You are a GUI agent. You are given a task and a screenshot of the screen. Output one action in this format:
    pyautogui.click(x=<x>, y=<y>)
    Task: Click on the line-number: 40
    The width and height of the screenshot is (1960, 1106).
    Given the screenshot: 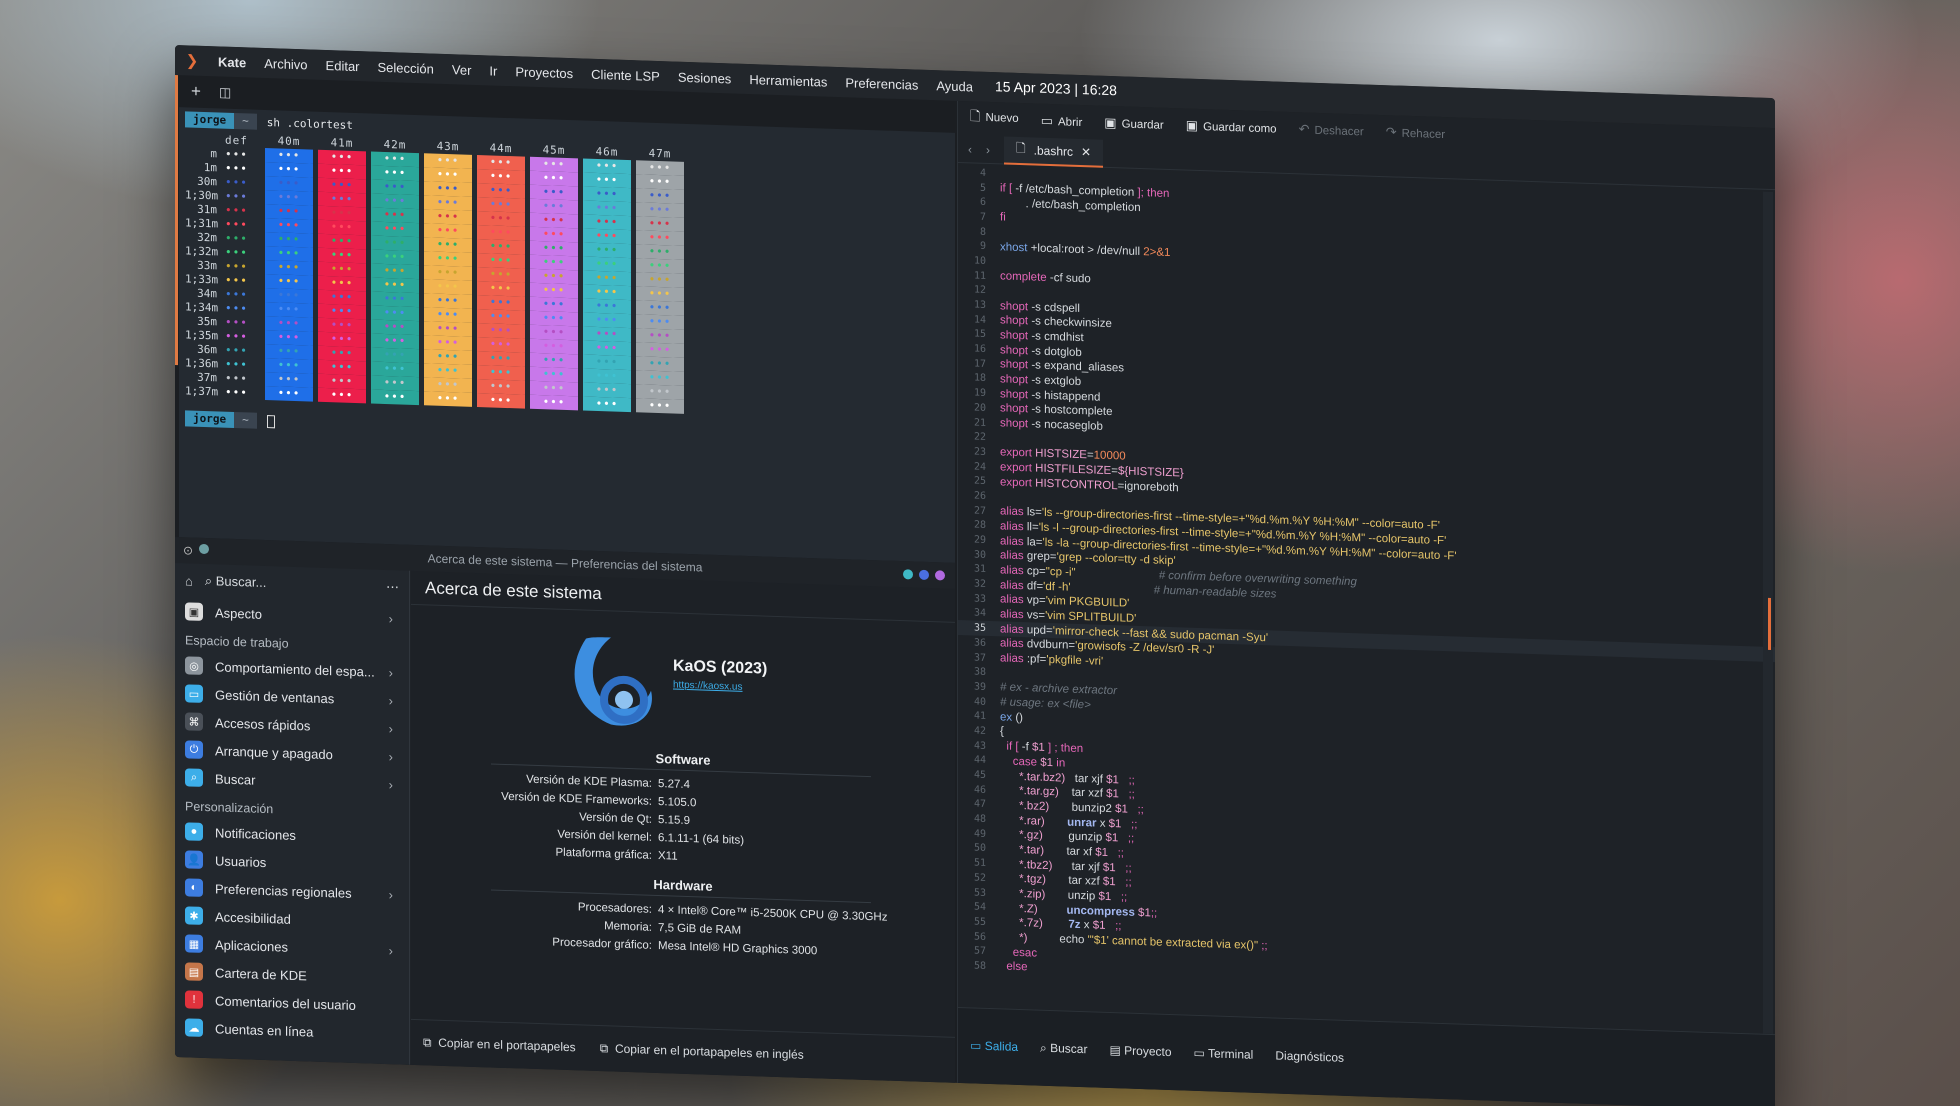 What is the action you would take?
    pyautogui.click(x=979, y=702)
    